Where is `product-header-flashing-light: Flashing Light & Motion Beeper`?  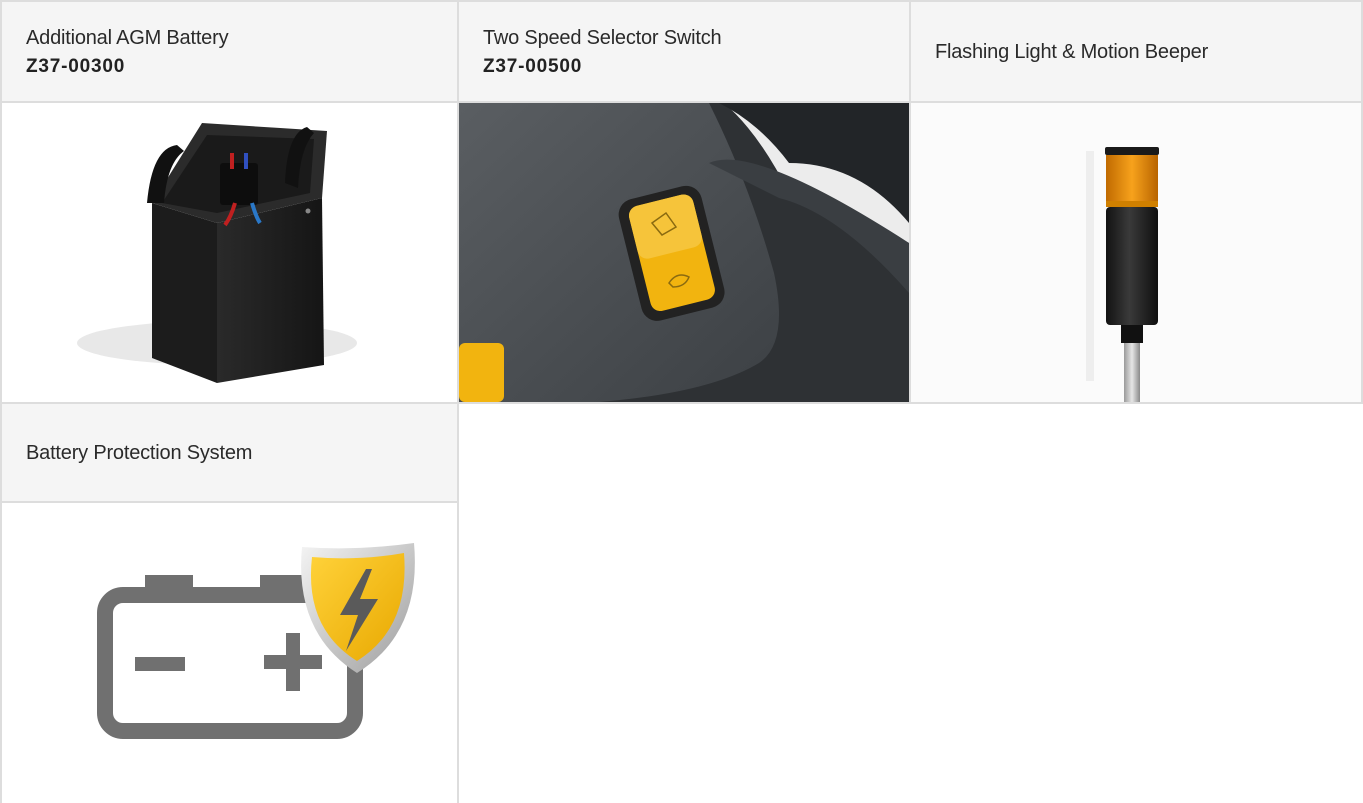 product-header-flashing-light: Flashing Light & Motion Beeper is located at coordinates (1136, 51).